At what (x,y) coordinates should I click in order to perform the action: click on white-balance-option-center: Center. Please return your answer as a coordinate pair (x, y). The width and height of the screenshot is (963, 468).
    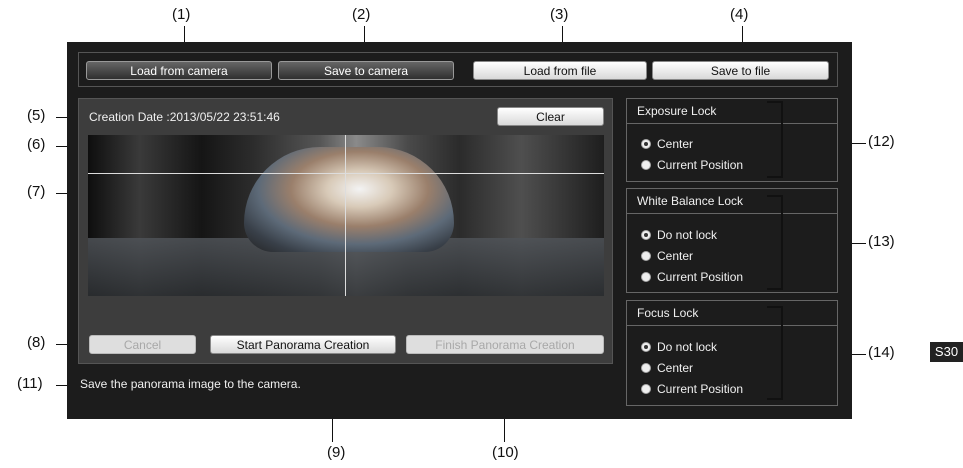
    Looking at the image, I should click on (667, 256).